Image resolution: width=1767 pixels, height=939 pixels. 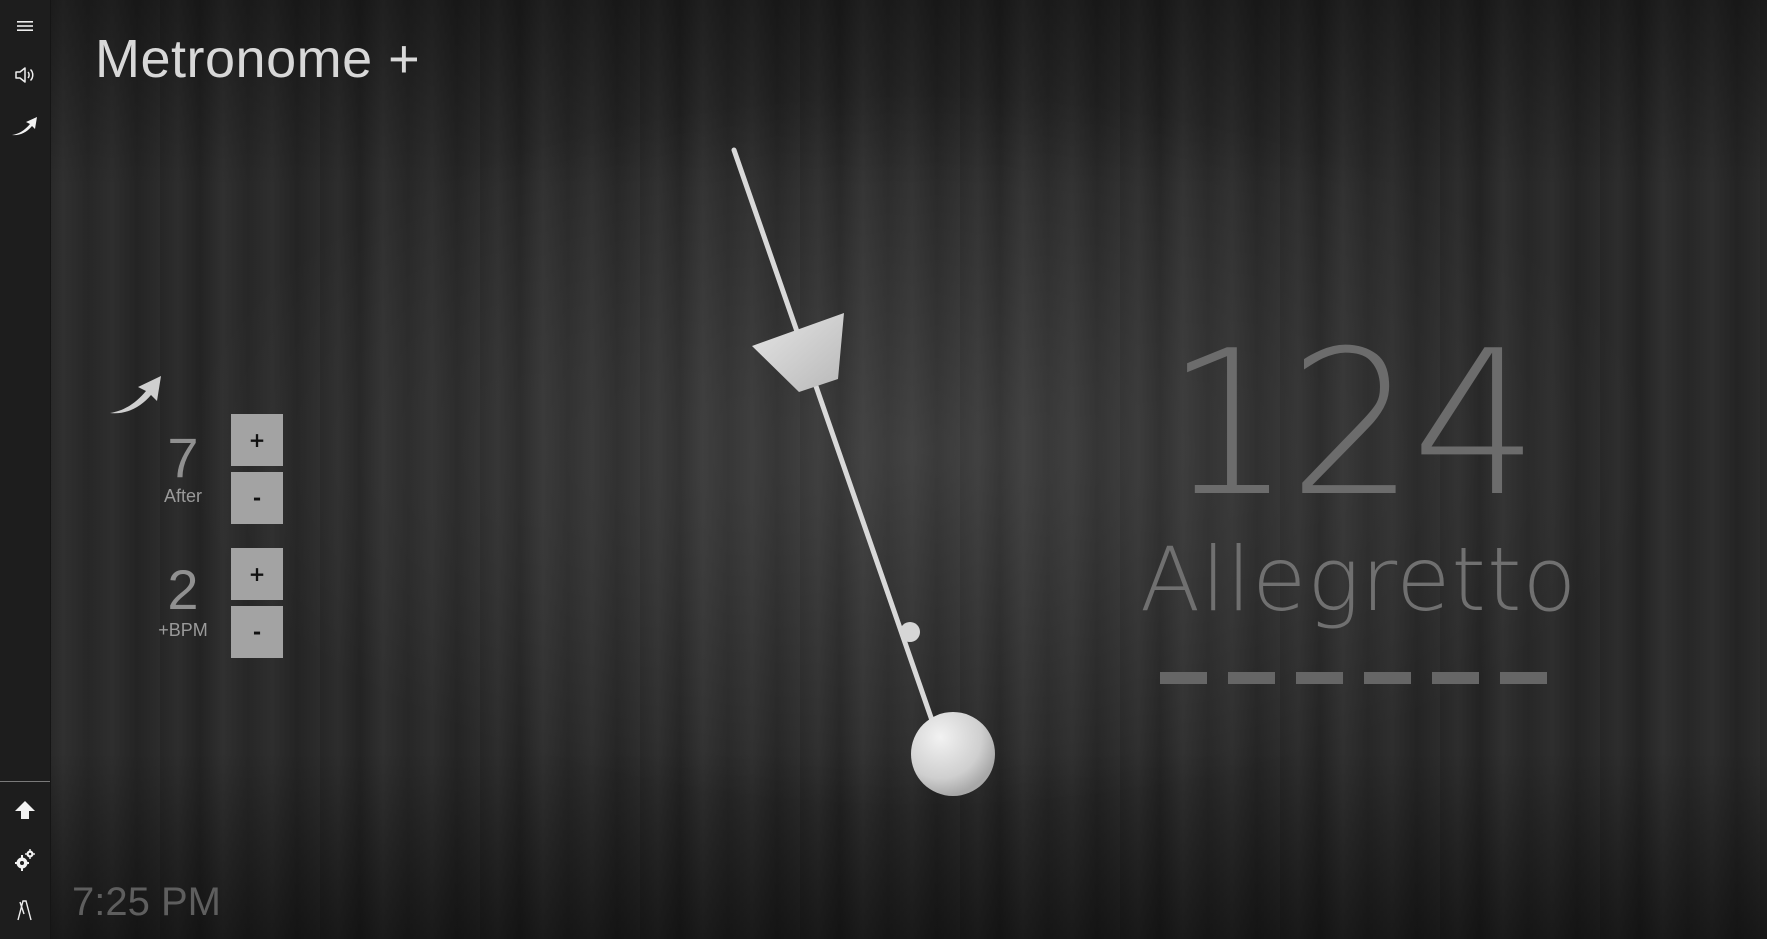 I want to click on metronome-pendulum, so click(x=860, y=472).